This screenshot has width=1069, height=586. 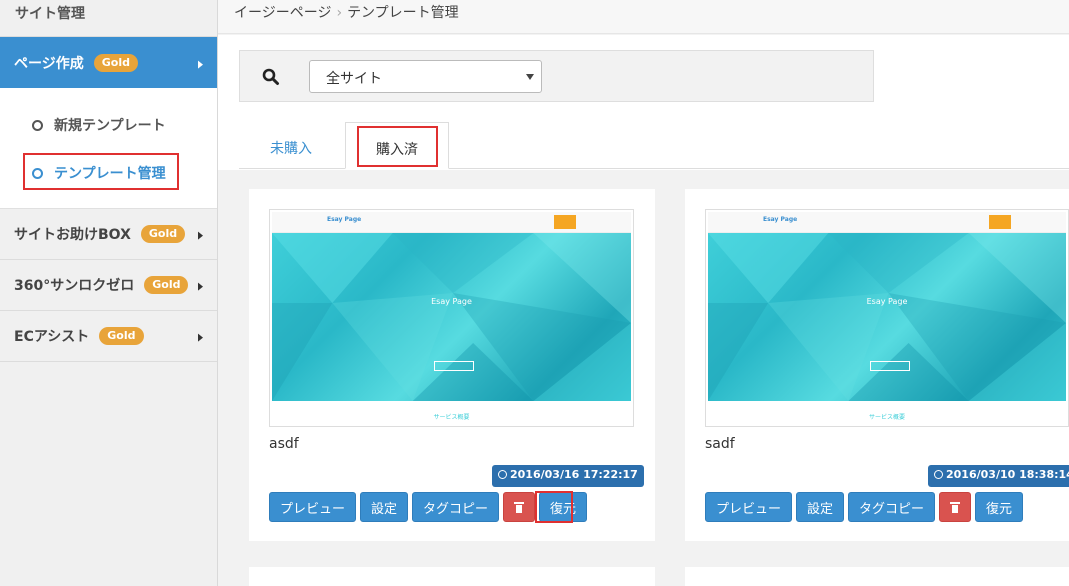 I want to click on site-select-value: 全サイト, so click(x=354, y=79).